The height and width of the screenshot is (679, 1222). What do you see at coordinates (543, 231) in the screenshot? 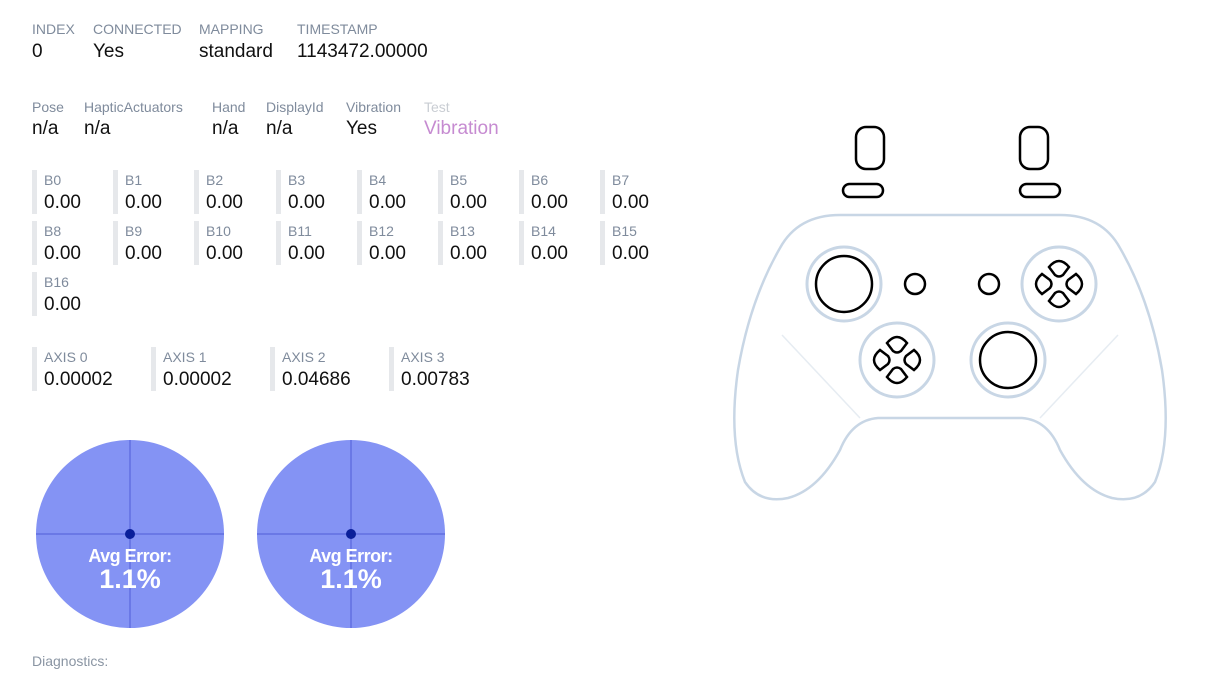
I see `button-label: B14` at bounding box center [543, 231].